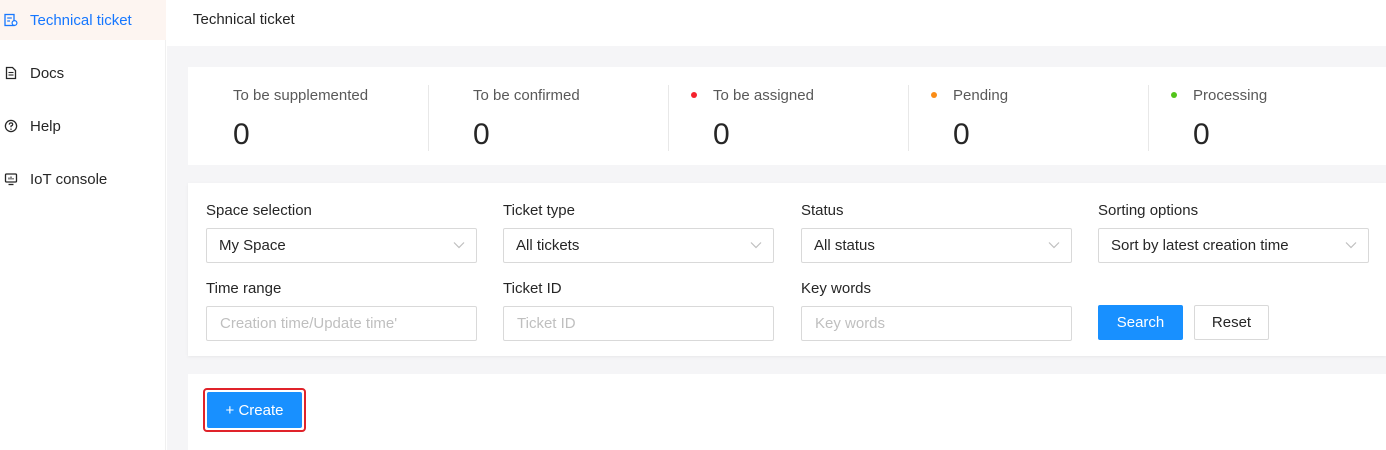 Image resolution: width=1386 pixels, height=450 pixels. I want to click on time-range-picker, so click(341, 323).